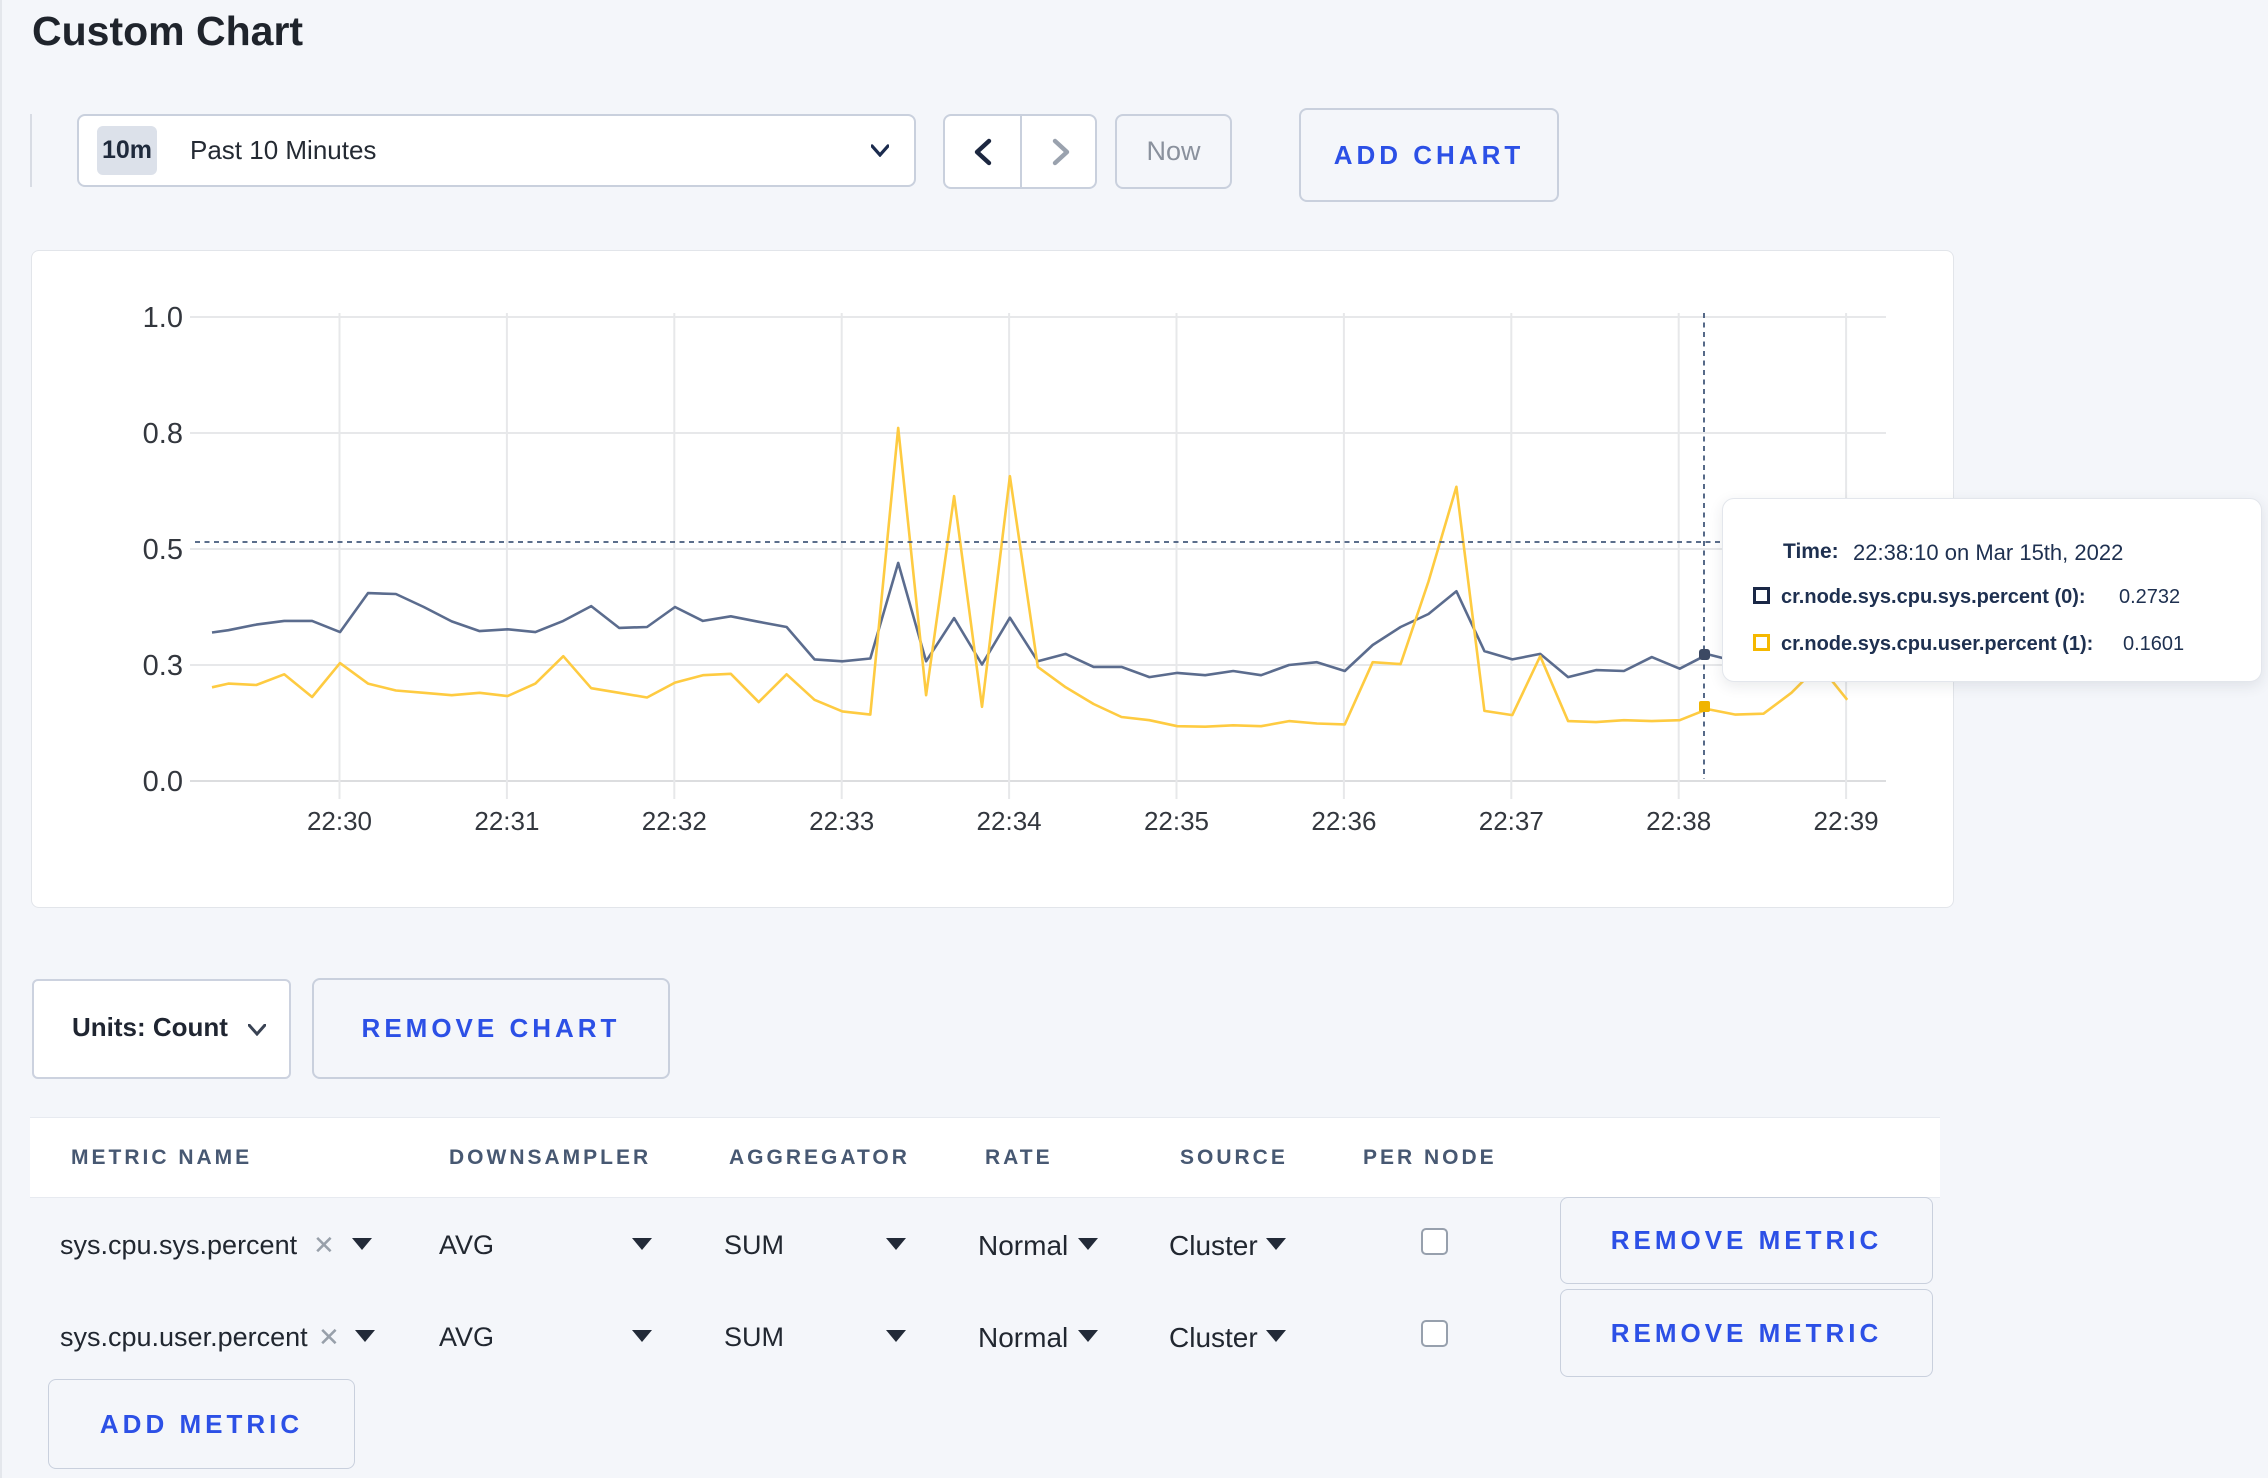  What do you see at coordinates (163, 782) in the screenshot?
I see `svg-text: 0.0` at bounding box center [163, 782].